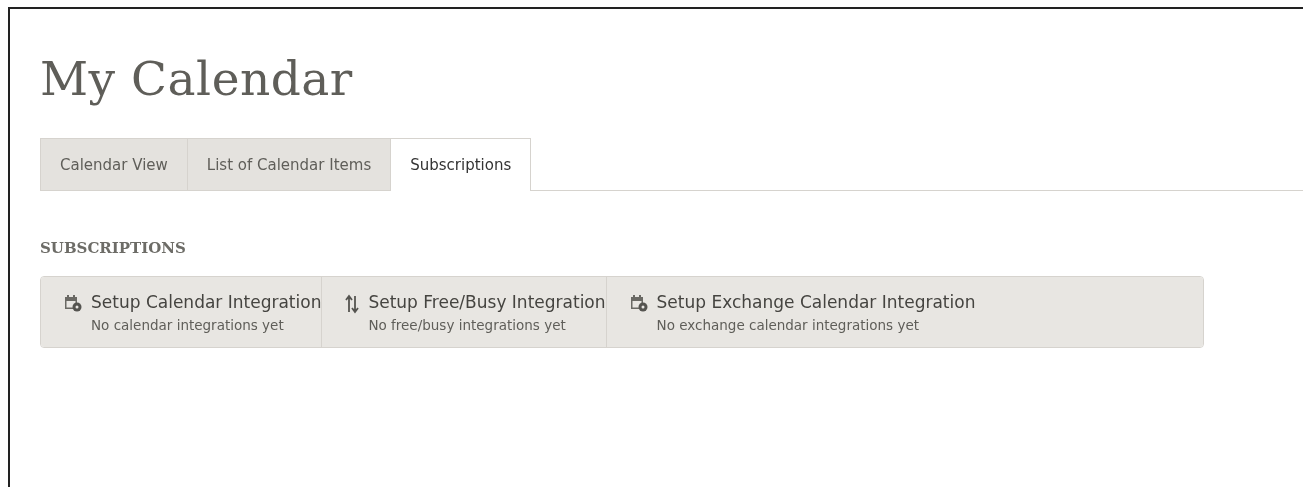 This screenshot has width=1303, height=490. What do you see at coordinates (196, 79) in the screenshot?
I see `page-title: My Calendar` at bounding box center [196, 79].